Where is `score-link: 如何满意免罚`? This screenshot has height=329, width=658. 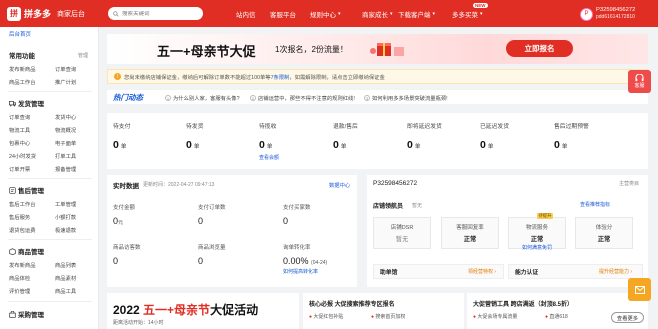 score-link: 如何满意免罚 is located at coordinates (537, 247).